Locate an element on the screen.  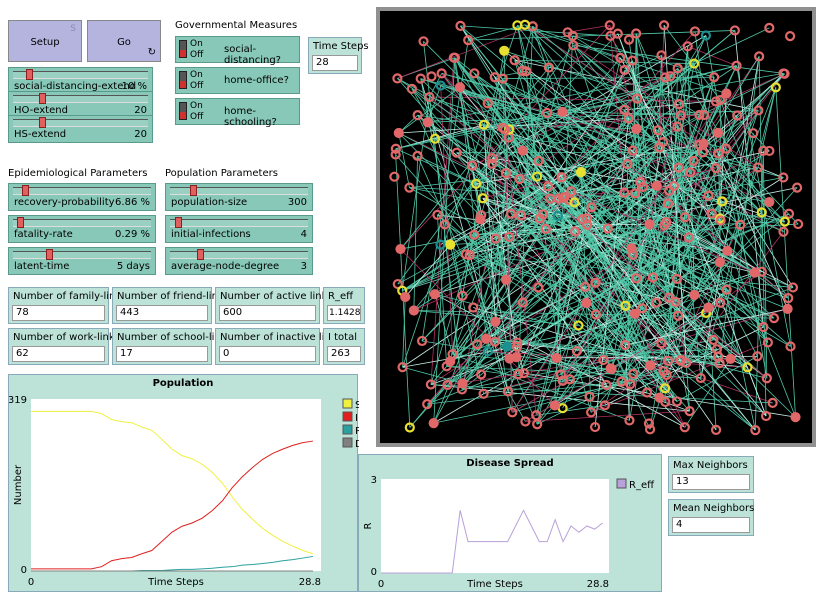
family-links-label: Number of family-links is located at coordinates (70, 296).